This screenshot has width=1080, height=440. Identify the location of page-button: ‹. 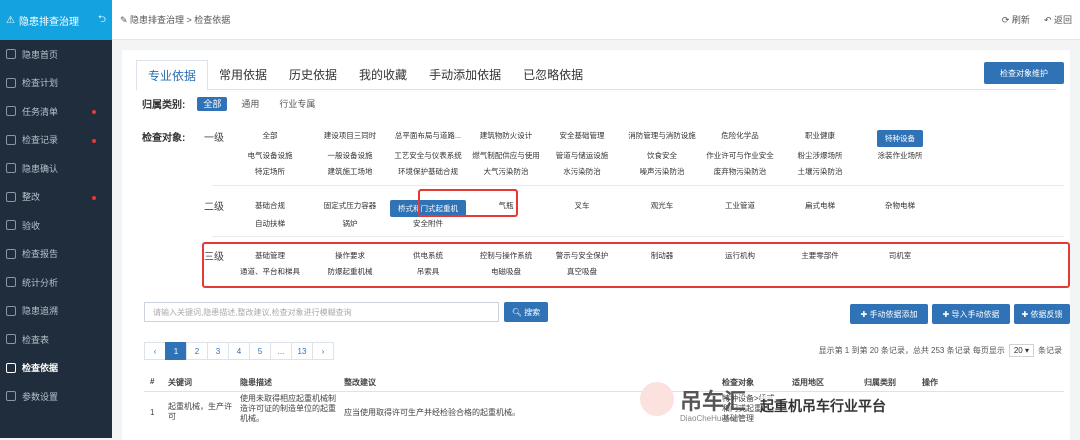
(155, 351).